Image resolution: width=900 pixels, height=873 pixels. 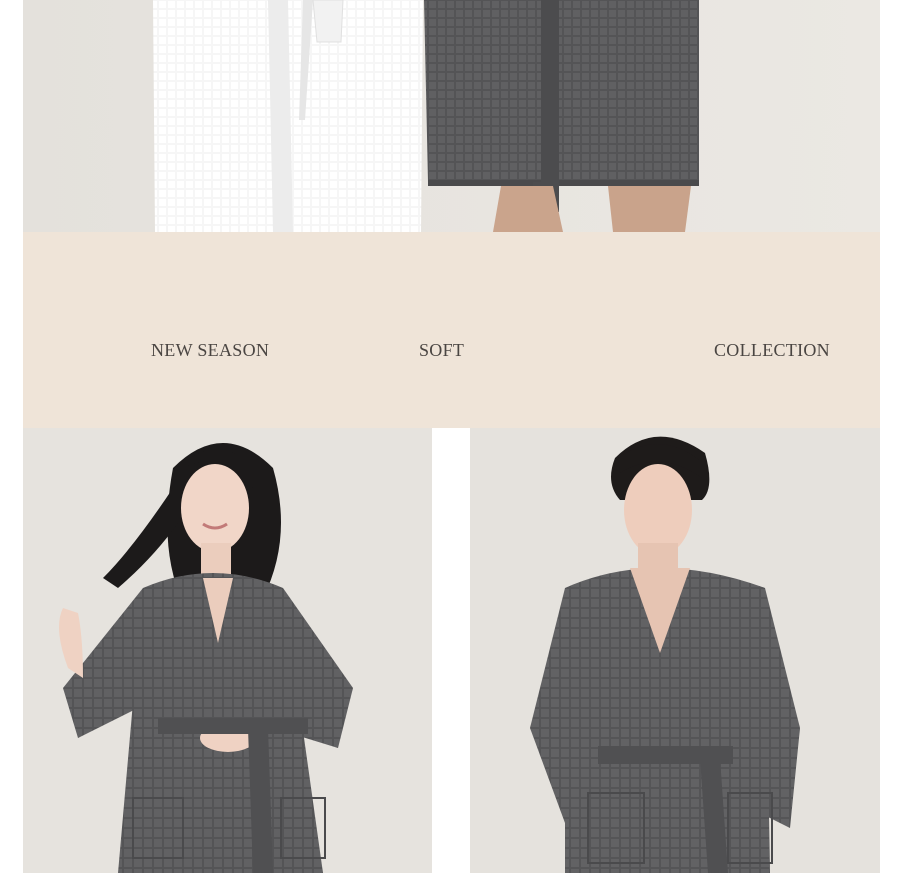 What do you see at coordinates (561, 91) in the screenshot?
I see `gray-robe` at bounding box center [561, 91].